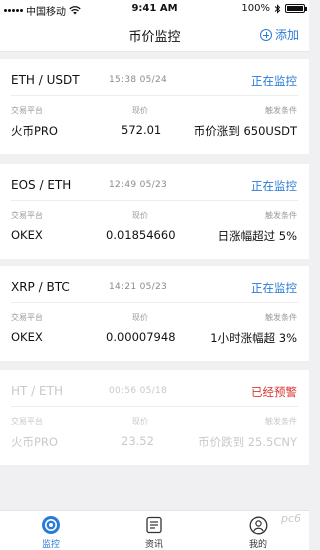 The height and width of the screenshot is (550, 320). What do you see at coordinates (255, 8) in the screenshot?
I see `battery-percent: 100%` at bounding box center [255, 8].